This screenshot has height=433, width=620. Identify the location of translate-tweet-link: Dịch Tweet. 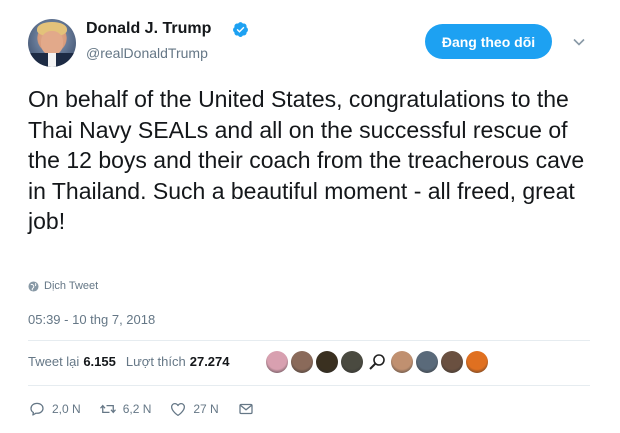
(63, 286).